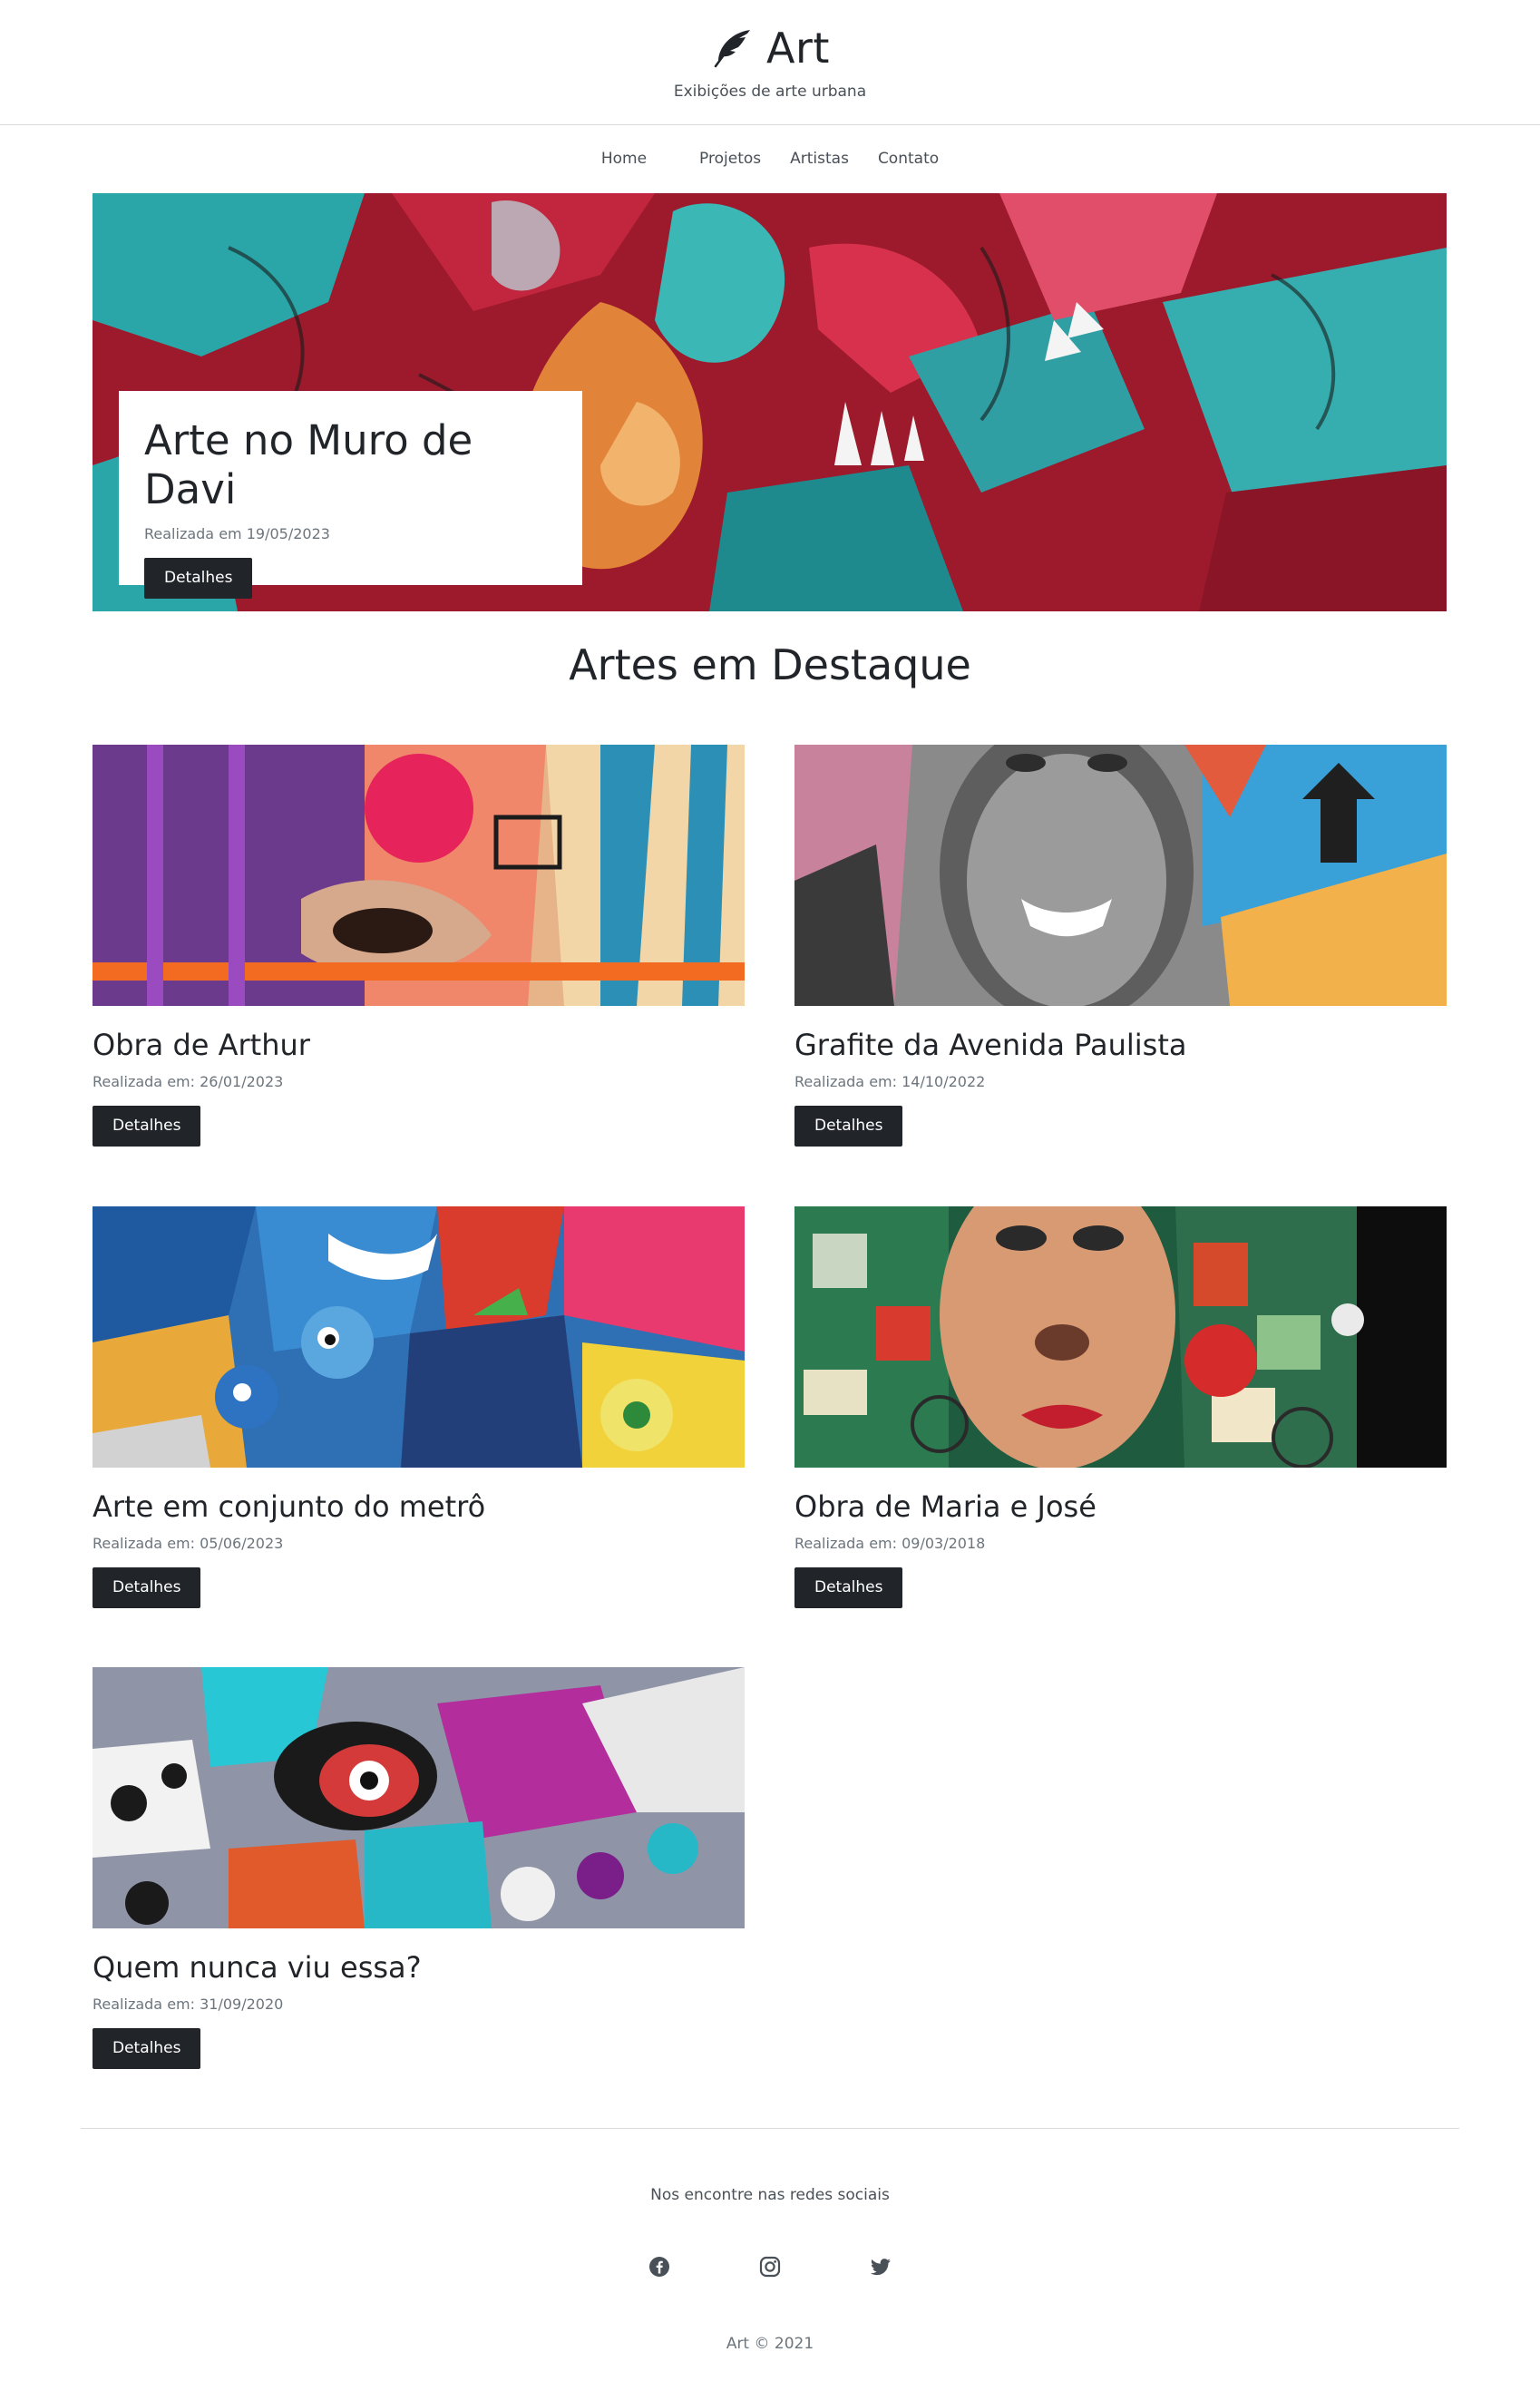  What do you see at coordinates (798, 49) in the screenshot?
I see `brand-title: Art` at bounding box center [798, 49].